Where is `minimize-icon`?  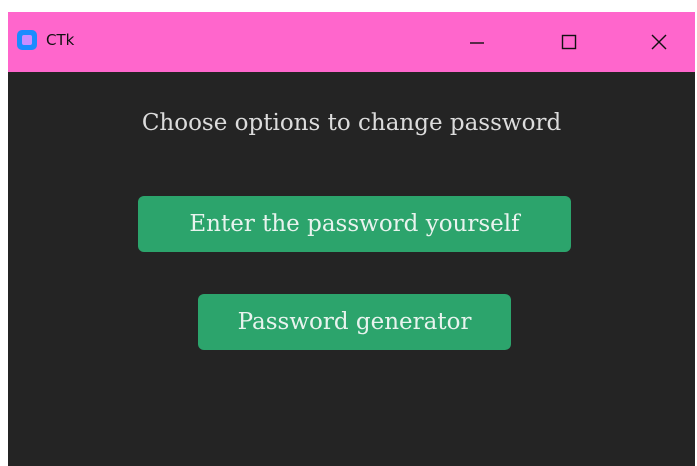
minimize-icon is located at coordinates (477, 43).